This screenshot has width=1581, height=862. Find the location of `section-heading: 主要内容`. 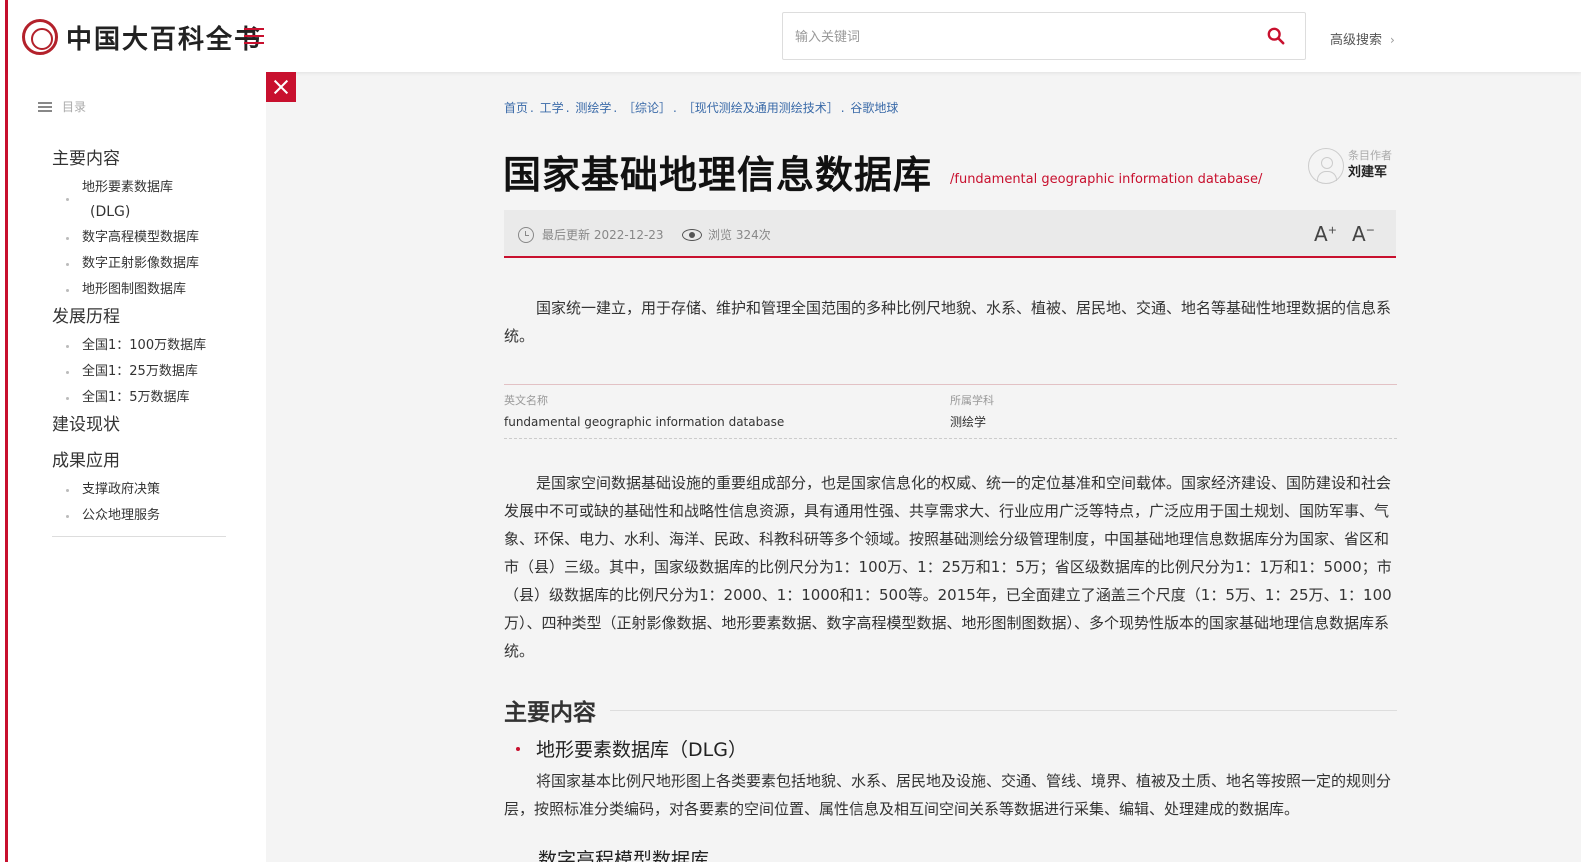

section-heading: 主要内容 is located at coordinates (950, 710).